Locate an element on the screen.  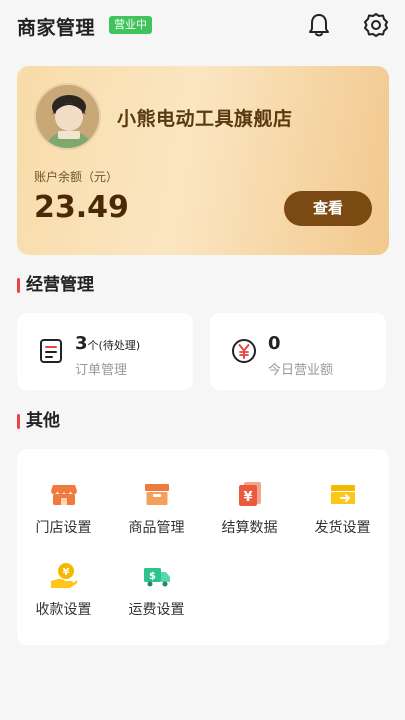
balance-value: 23.49 is located at coordinates (81, 207).